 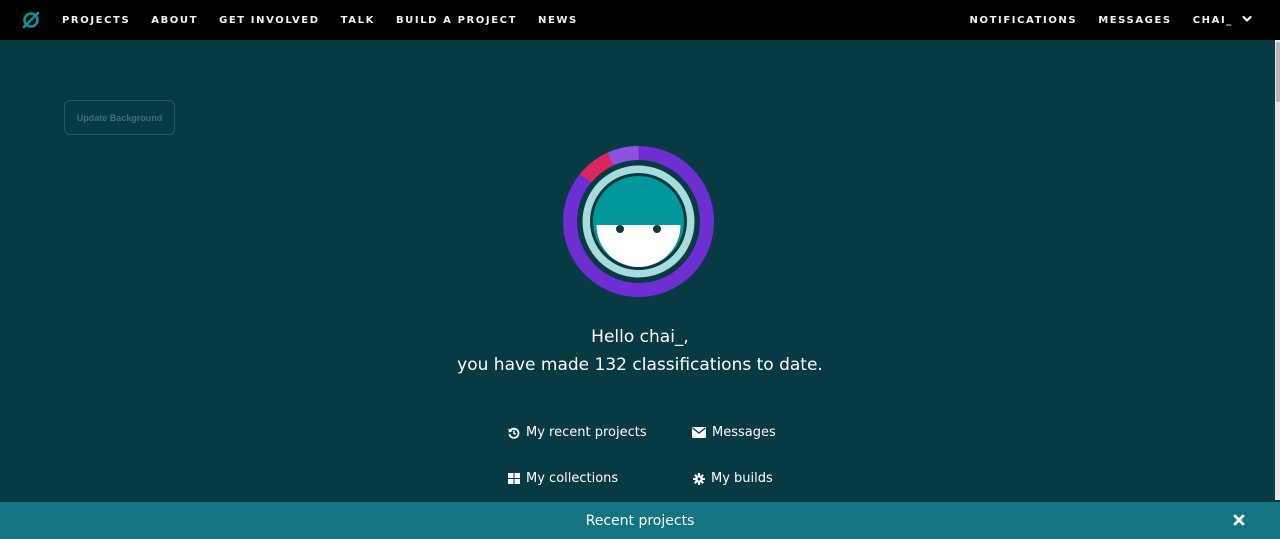 What do you see at coordinates (640, 337) in the screenshot?
I see `greeting-line-1: Hello chai_,` at bounding box center [640, 337].